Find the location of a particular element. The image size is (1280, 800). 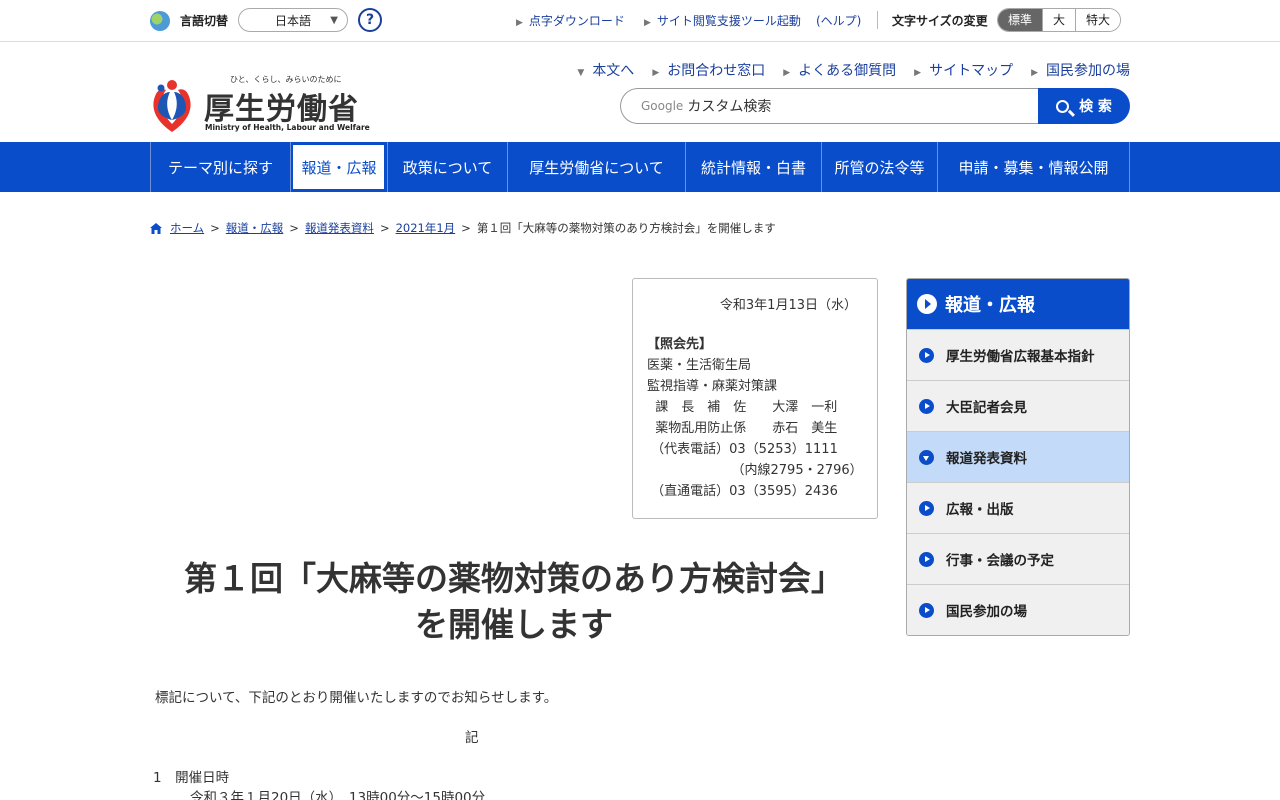

nav-theme: テーマ別に探す is located at coordinates (220, 167).